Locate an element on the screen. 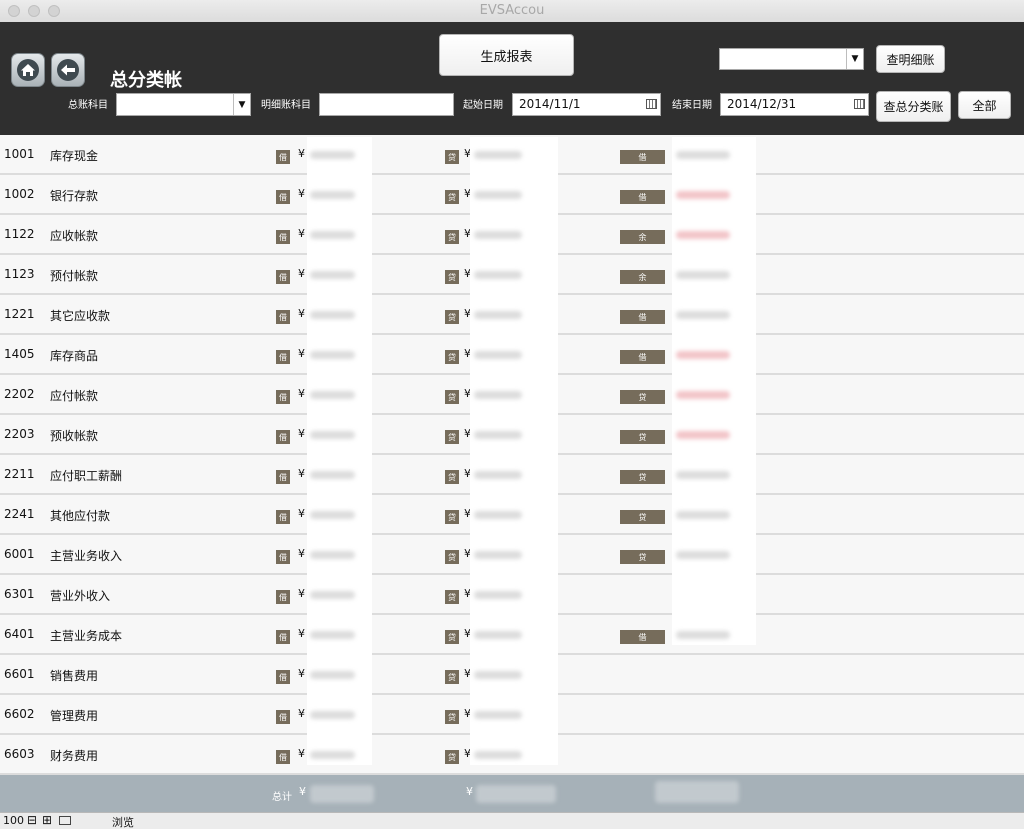 The image size is (1024, 830). end-date-input: 2014/12/31 is located at coordinates (794, 104).